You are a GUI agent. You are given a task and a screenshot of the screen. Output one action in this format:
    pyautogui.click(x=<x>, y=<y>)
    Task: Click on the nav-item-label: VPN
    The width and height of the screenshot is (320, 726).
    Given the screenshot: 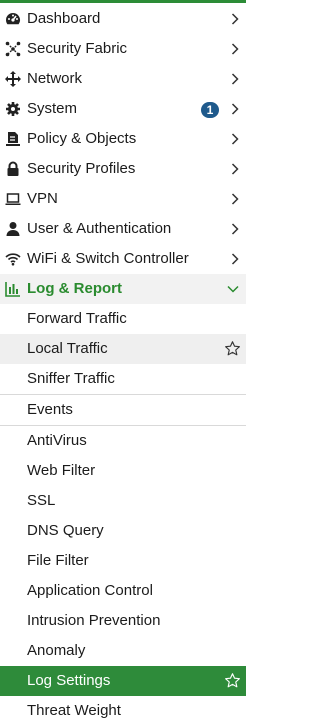 What is the action you would take?
    pyautogui.click(x=42, y=198)
    